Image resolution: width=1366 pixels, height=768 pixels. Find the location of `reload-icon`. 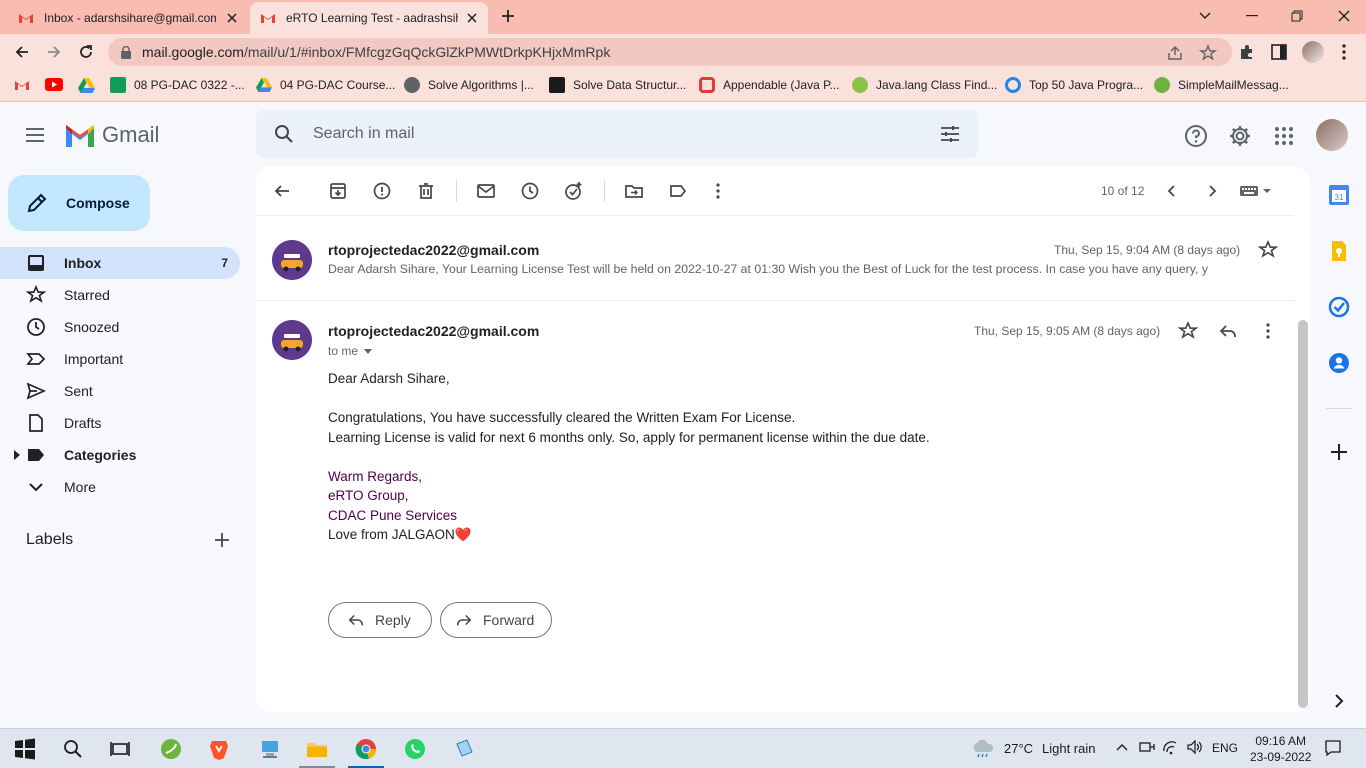

reload-icon is located at coordinates (86, 52).